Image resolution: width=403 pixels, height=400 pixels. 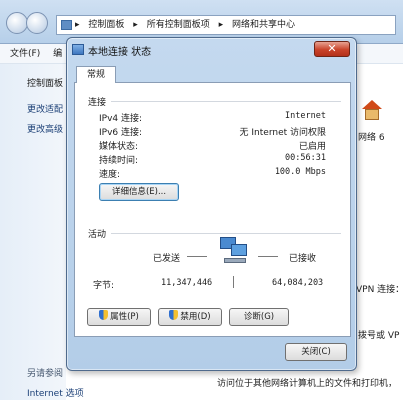 I want to click on close-button: 关闭(C), so click(x=316, y=352).